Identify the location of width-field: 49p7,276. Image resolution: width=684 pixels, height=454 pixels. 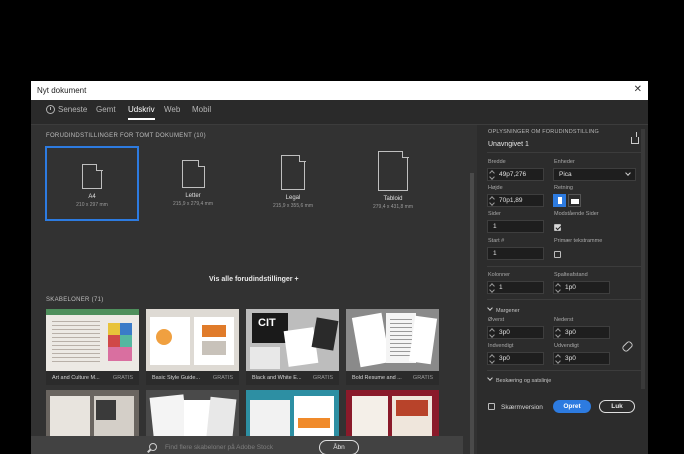
(515, 174).